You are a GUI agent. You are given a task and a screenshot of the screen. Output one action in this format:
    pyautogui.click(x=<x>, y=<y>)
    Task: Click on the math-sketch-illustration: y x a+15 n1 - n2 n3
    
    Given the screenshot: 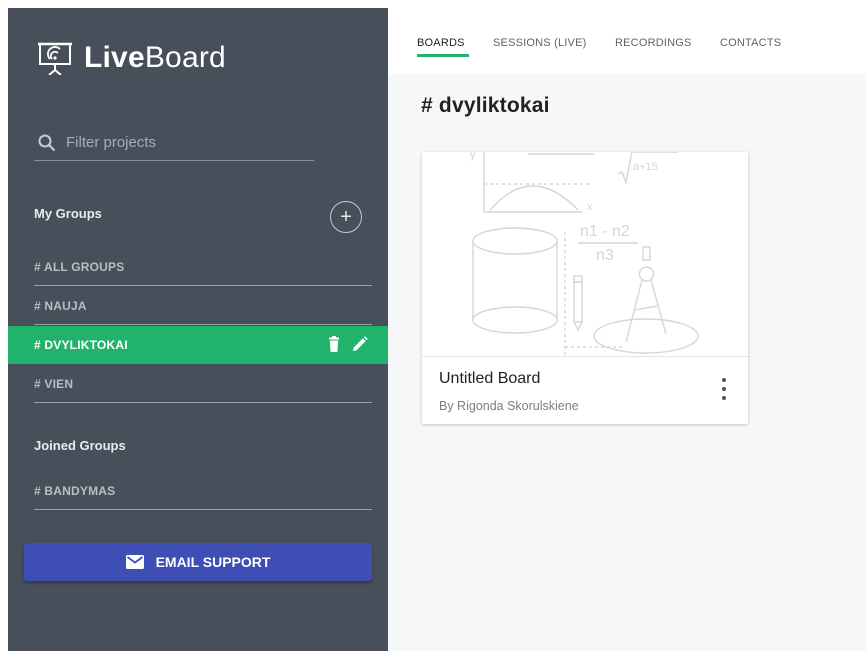 What is the action you would take?
    pyautogui.click(x=584, y=254)
    